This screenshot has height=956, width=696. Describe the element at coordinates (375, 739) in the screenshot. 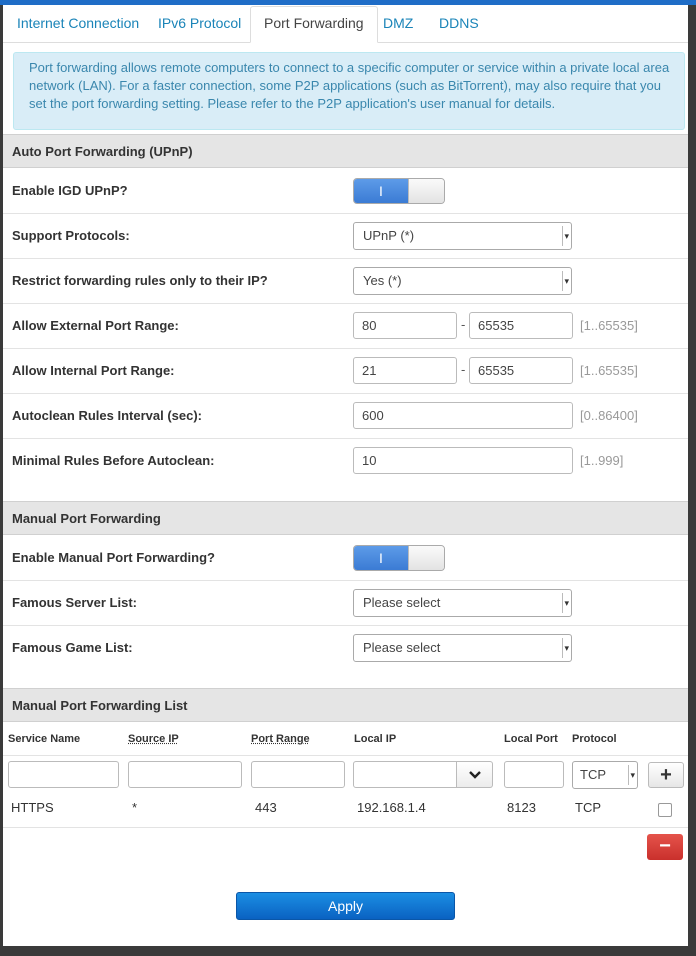

I see `header-local-ip: Local IP` at that location.